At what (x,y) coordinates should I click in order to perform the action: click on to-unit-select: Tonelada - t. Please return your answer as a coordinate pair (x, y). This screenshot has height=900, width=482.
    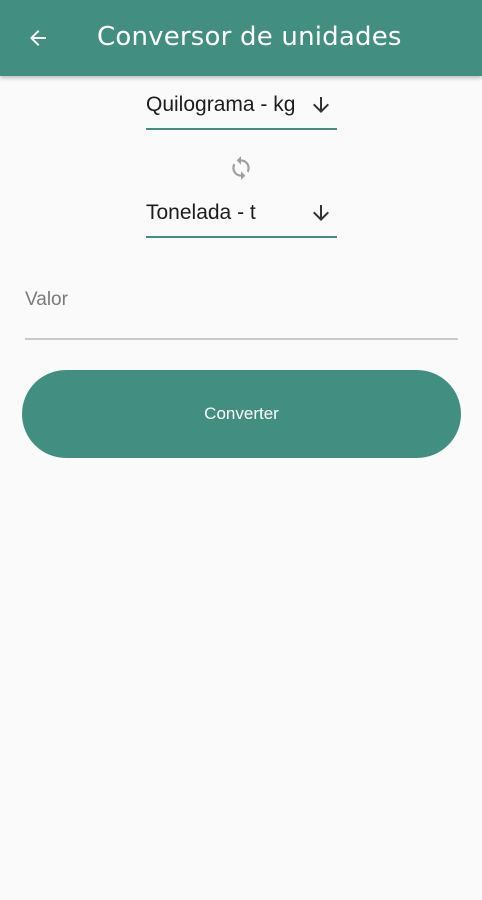
    Looking at the image, I should click on (241, 217).